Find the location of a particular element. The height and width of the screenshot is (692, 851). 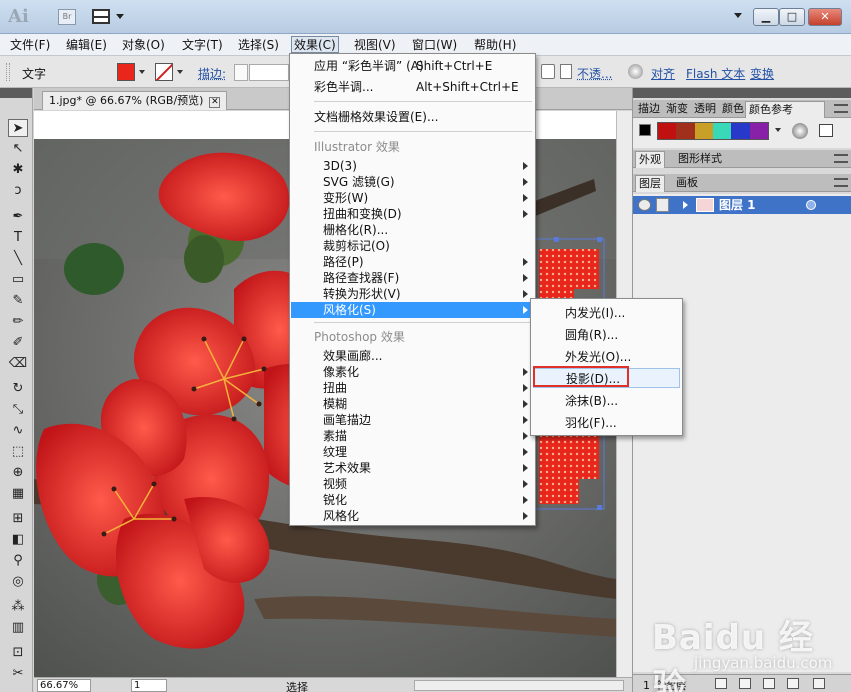

menu-svg-filters: SVG 滤镜(G) is located at coordinates (412, 182).